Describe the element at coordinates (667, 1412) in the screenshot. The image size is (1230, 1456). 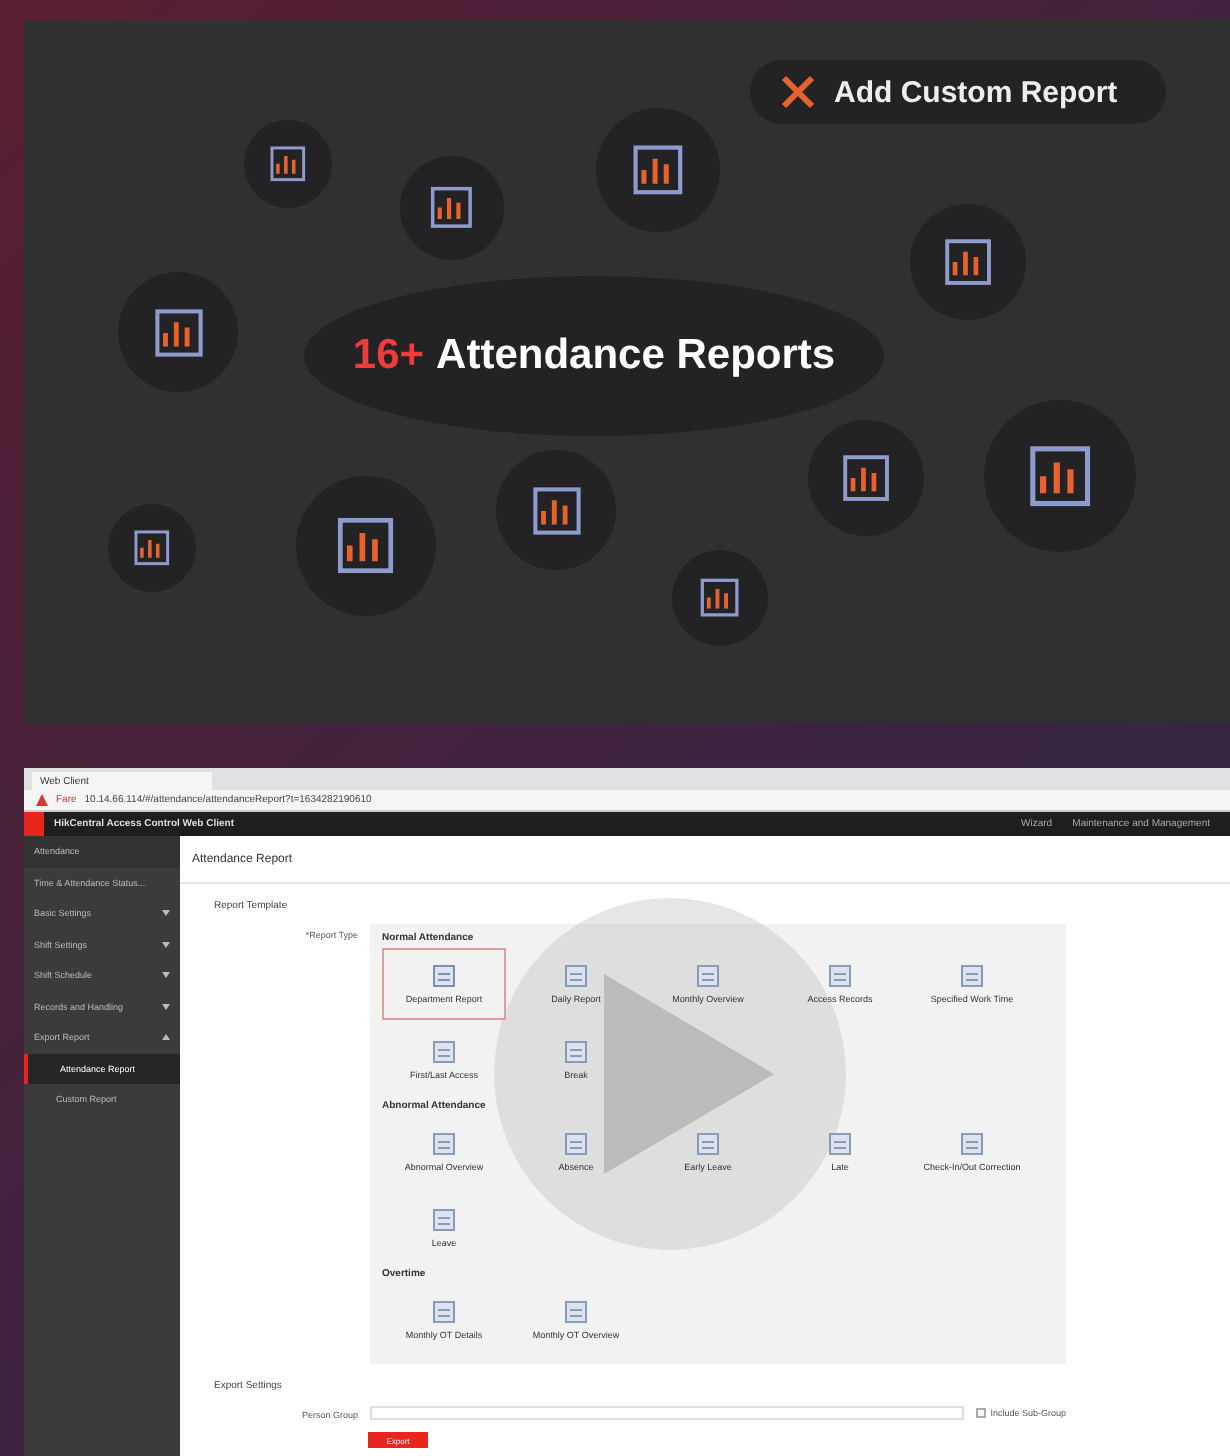
I see `person-group-field` at that location.